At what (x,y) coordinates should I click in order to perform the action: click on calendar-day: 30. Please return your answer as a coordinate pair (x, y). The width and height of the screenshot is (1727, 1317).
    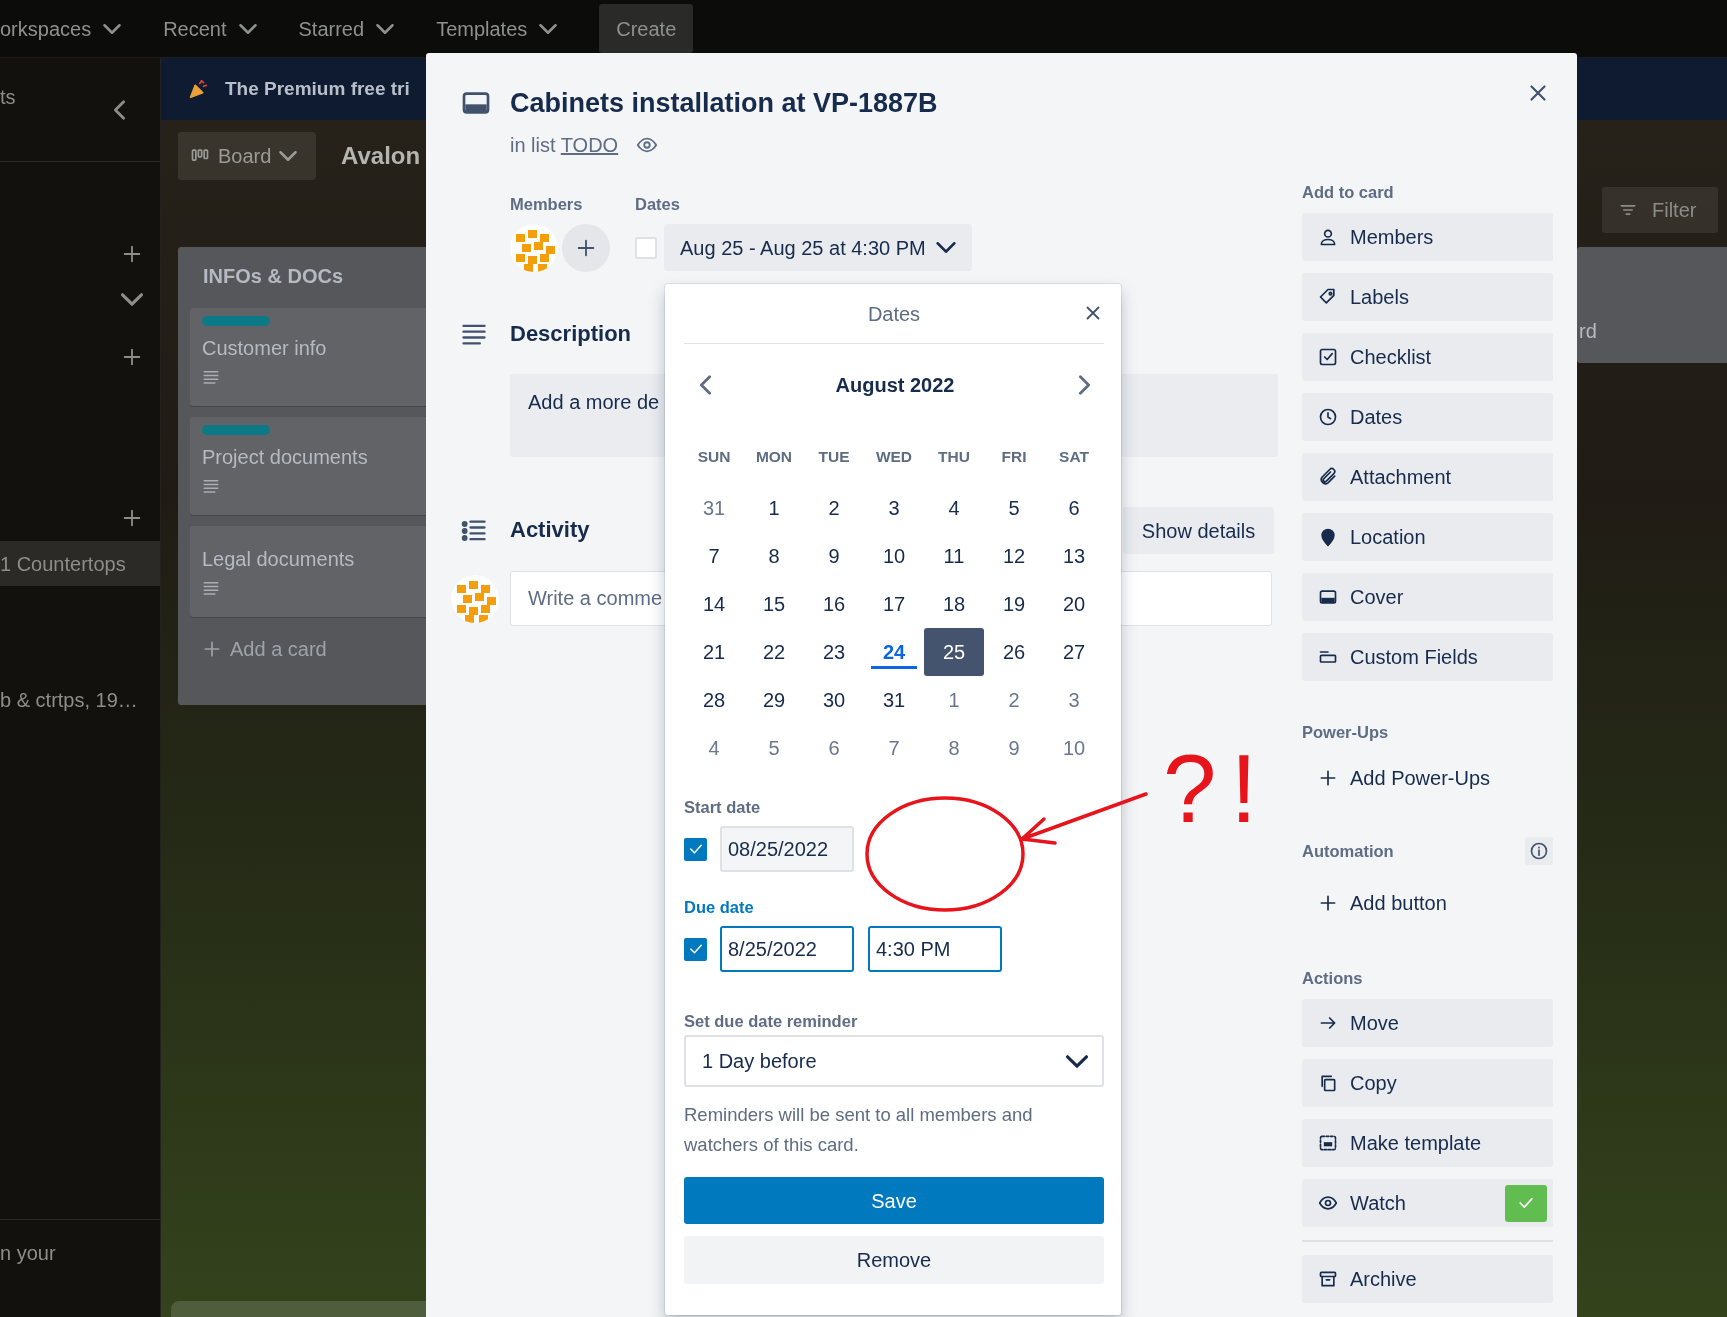
    Looking at the image, I should click on (834, 700).